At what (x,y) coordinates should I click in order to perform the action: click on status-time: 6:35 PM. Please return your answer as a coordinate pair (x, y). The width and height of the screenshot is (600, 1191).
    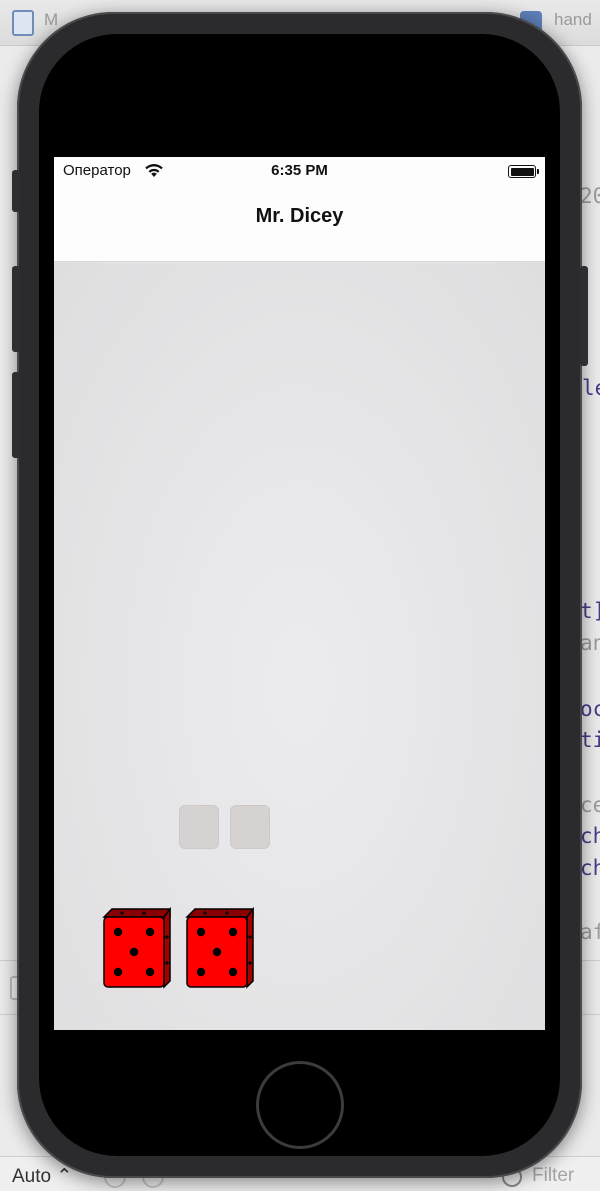
    Looking at the image, I should click on (299, 170).